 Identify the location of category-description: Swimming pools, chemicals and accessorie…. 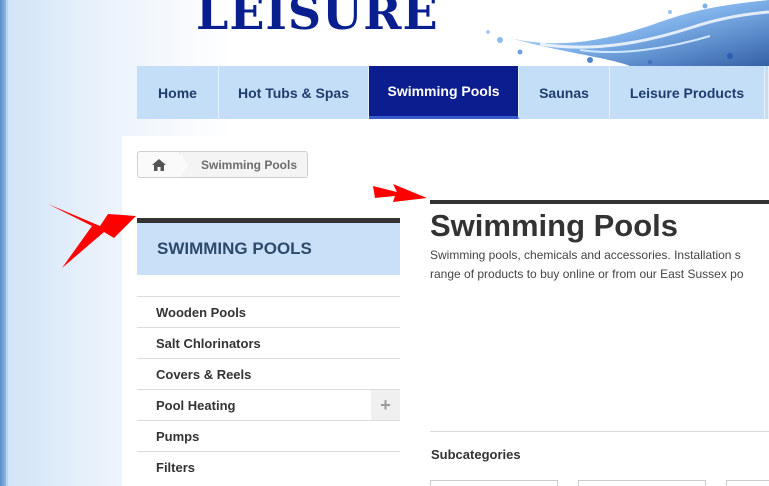
(599, 265).